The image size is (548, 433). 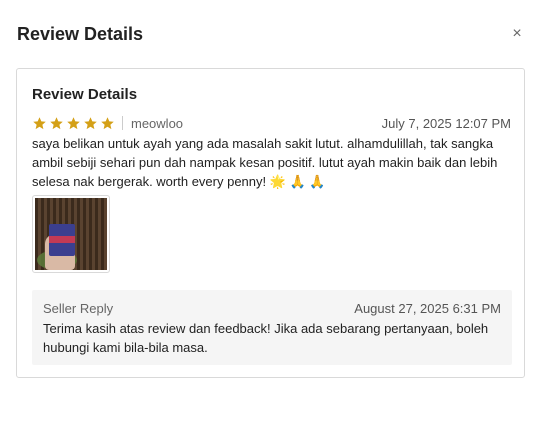 I want to click on close-icon: ×, so click(x=517, y=33).